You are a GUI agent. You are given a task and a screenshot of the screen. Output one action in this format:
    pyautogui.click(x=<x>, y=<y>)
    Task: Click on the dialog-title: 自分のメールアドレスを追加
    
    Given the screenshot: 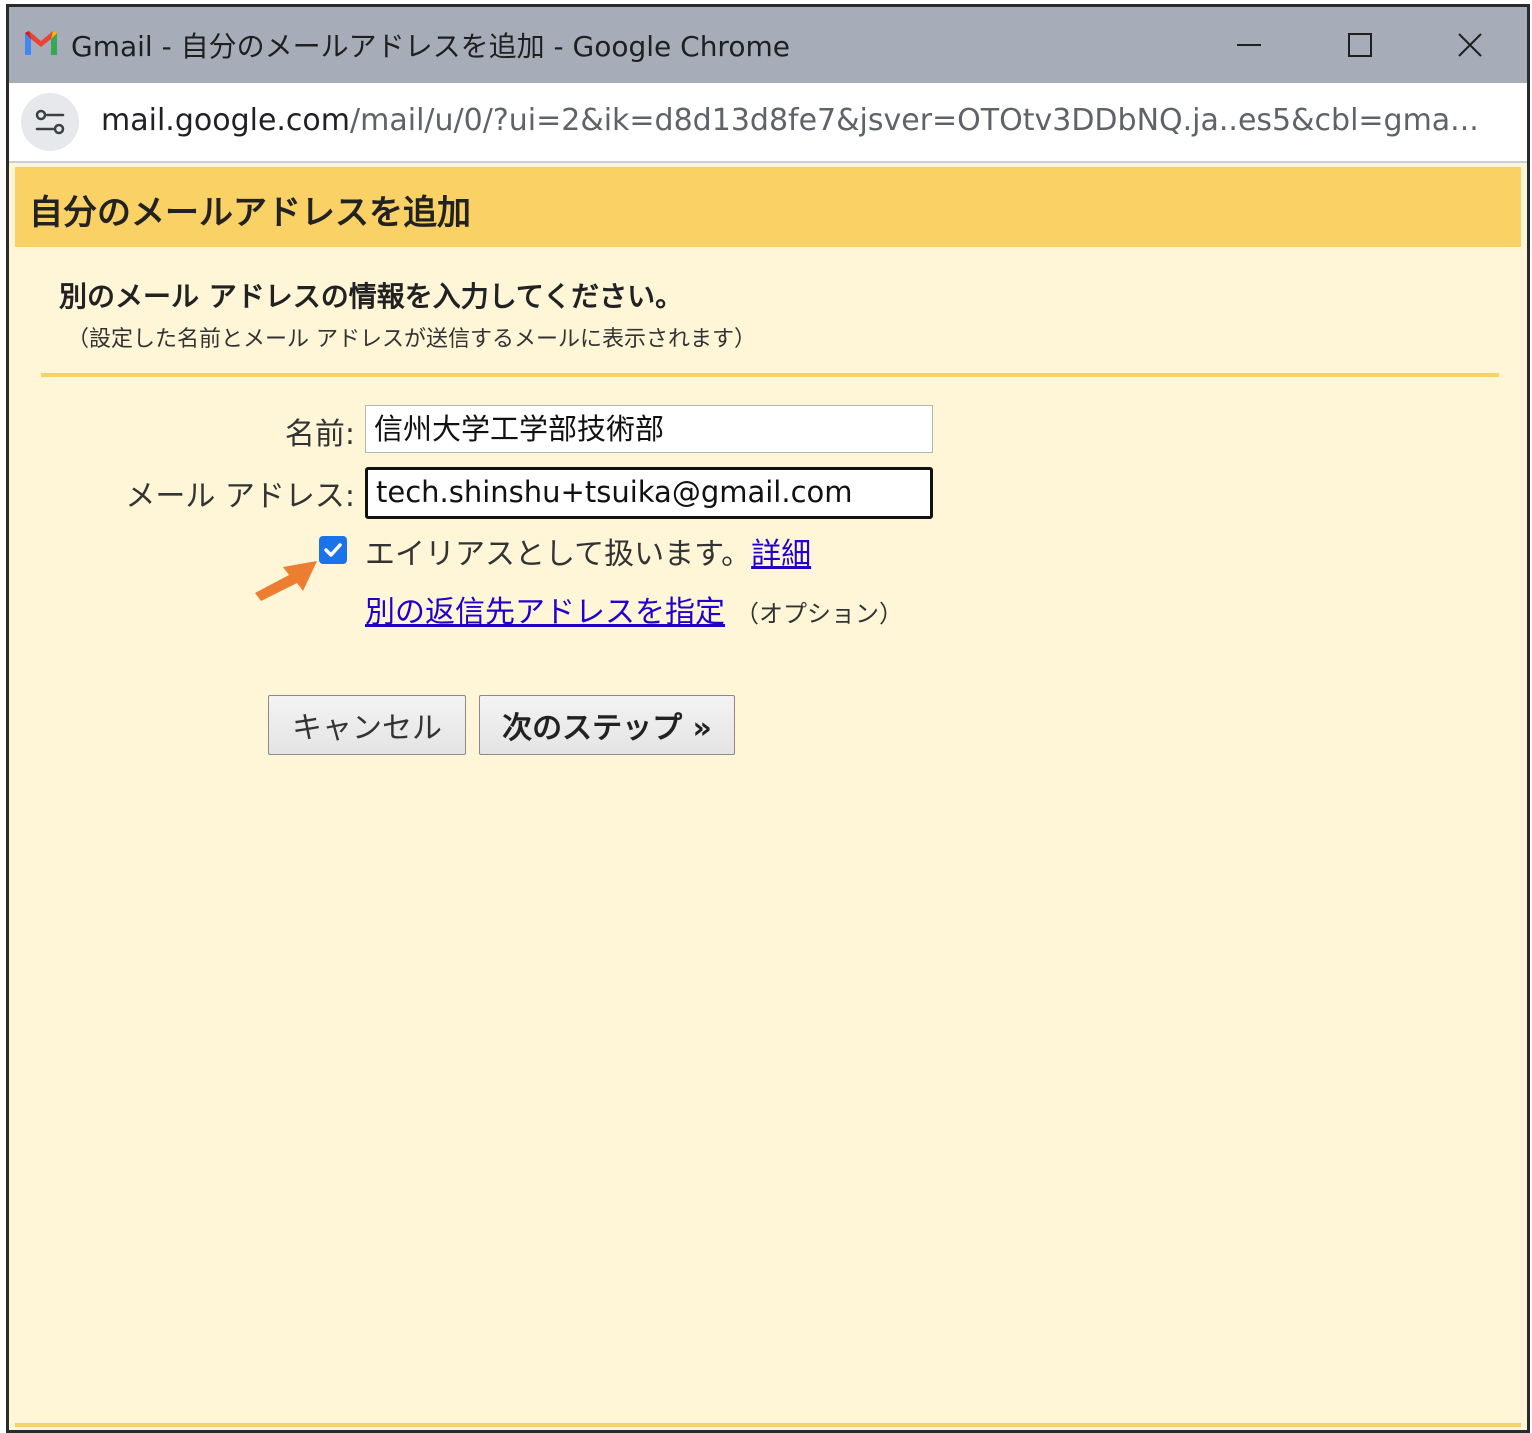 What is the action you would take?
    pyautogui.click(x=250, y=213)
    